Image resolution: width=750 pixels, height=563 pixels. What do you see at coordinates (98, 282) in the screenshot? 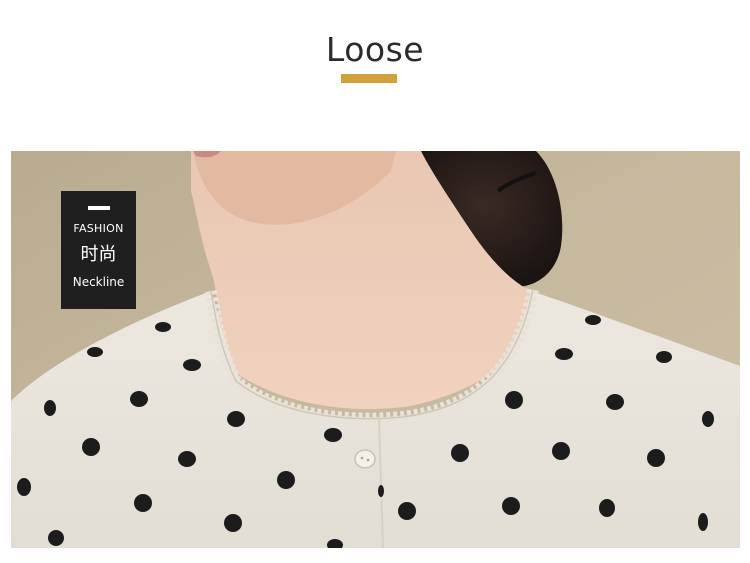
I see `badge-sublabel: Neckline` at bounding box center [98, 282].